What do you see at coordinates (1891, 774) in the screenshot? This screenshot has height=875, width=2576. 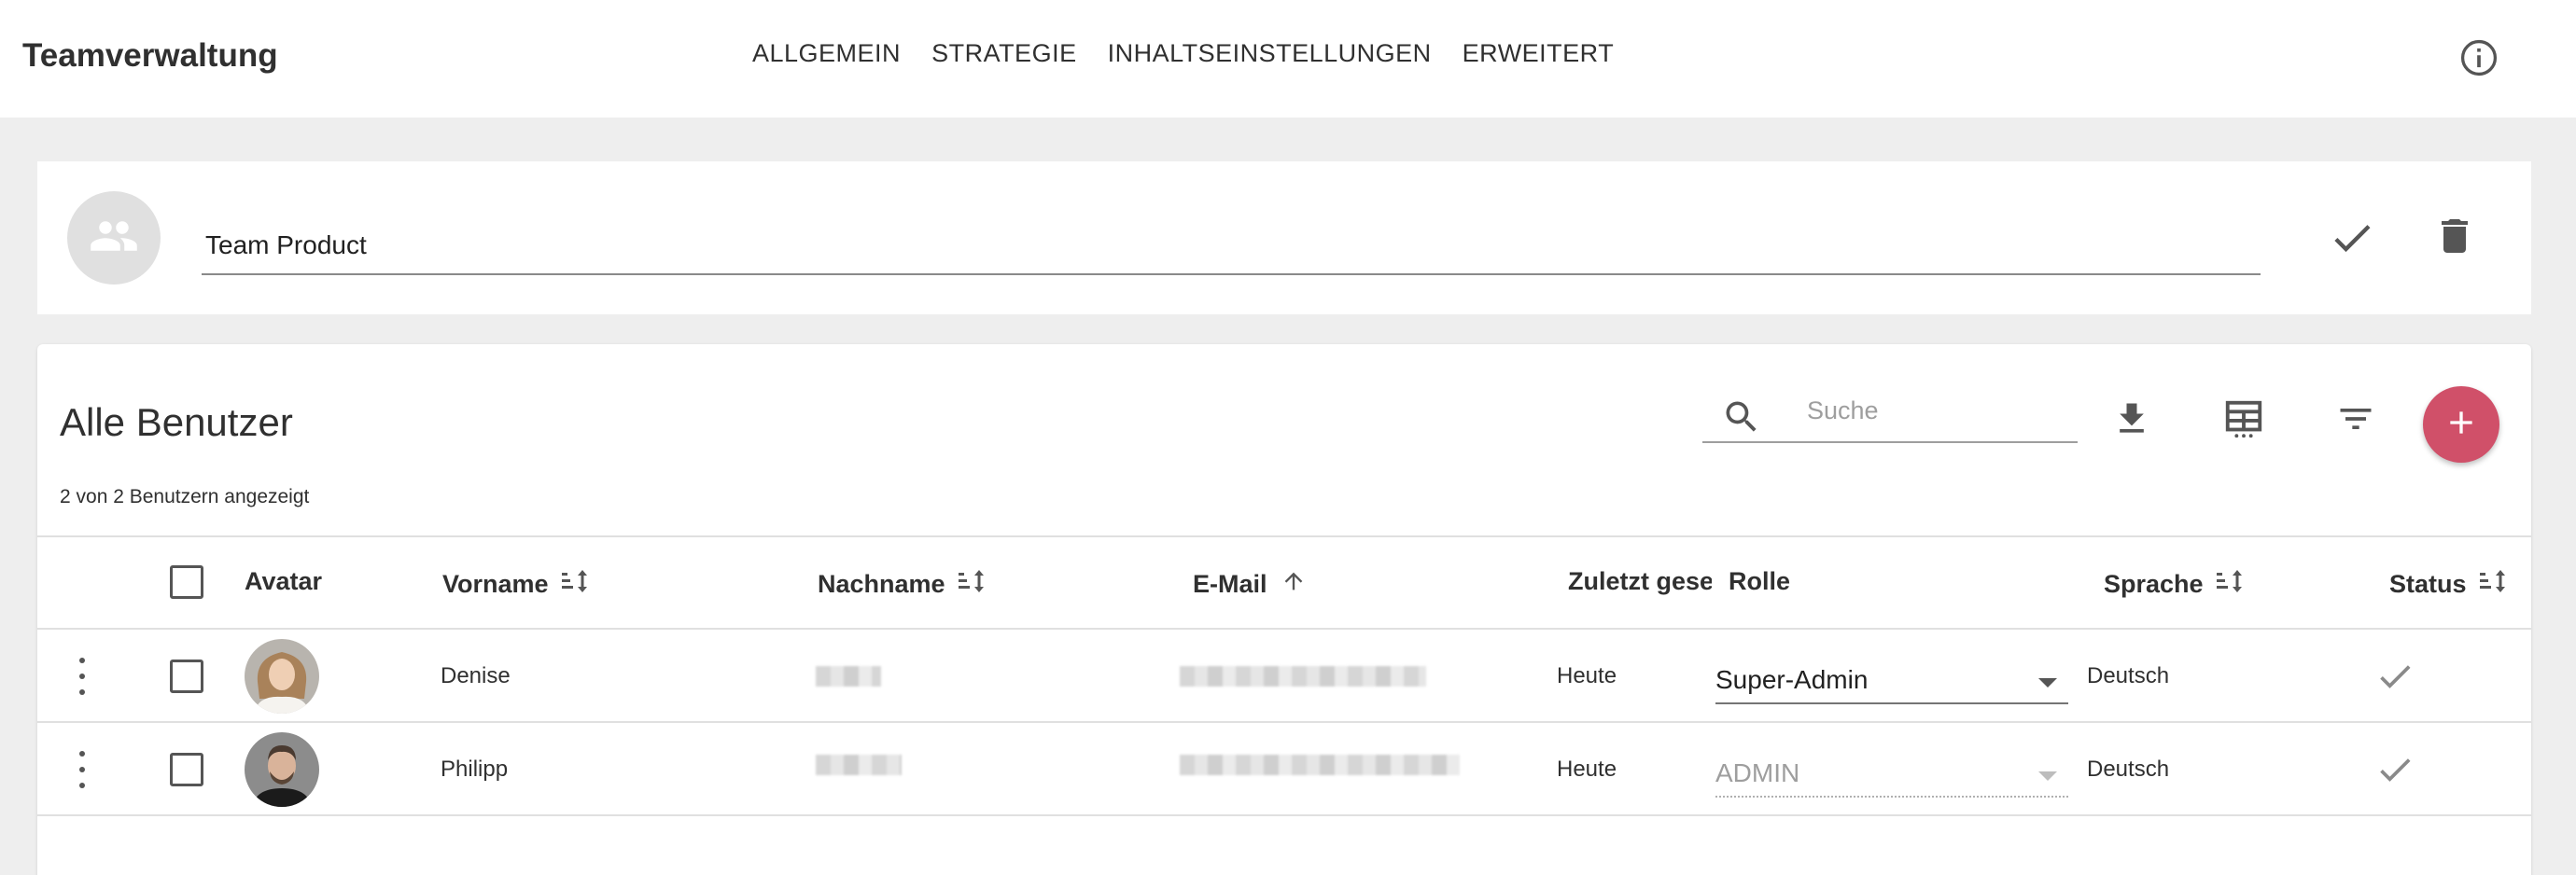 I see `role-select: ADMIN` at bounding box center [1891, 774].